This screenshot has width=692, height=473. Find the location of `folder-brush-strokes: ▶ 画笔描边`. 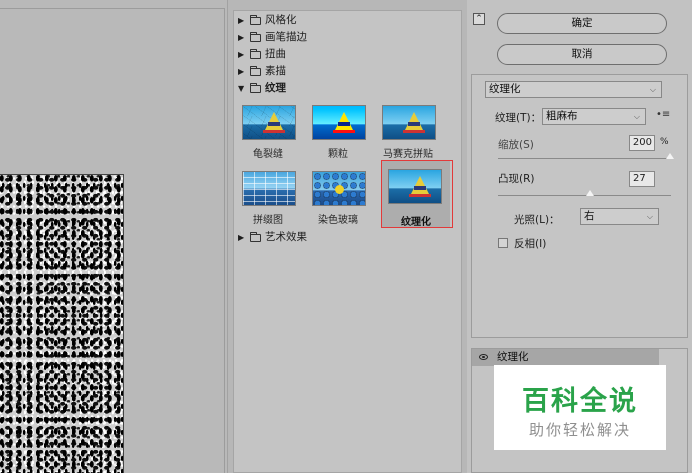

folder-brush-strokes: ▶ 画笔描边 is located at coordinates (348, 37).